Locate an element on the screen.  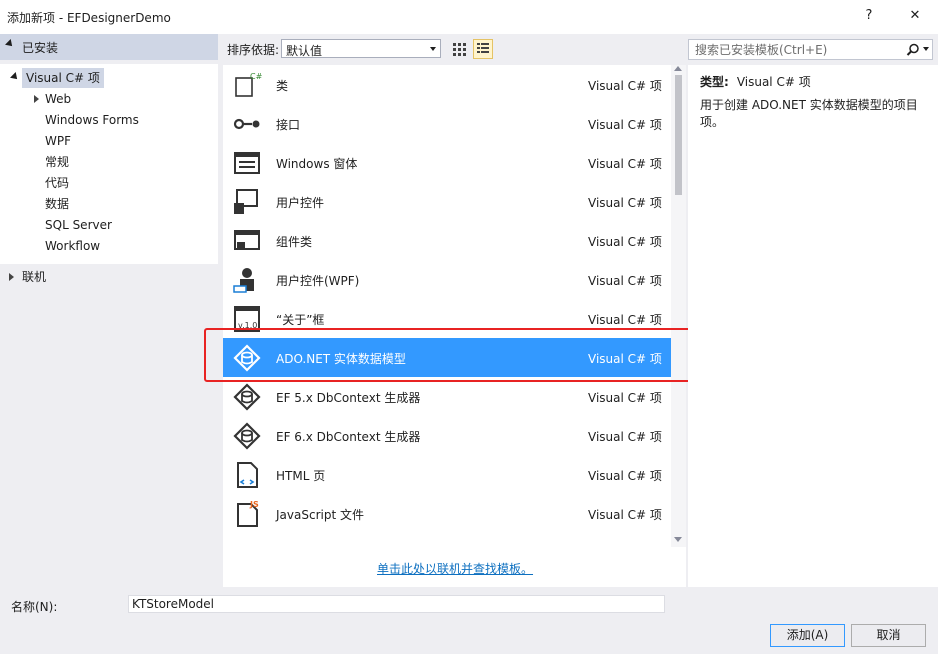
template-row: JS JavaScript 文件 Visual C# 项 is located at coordinates (447, 513).